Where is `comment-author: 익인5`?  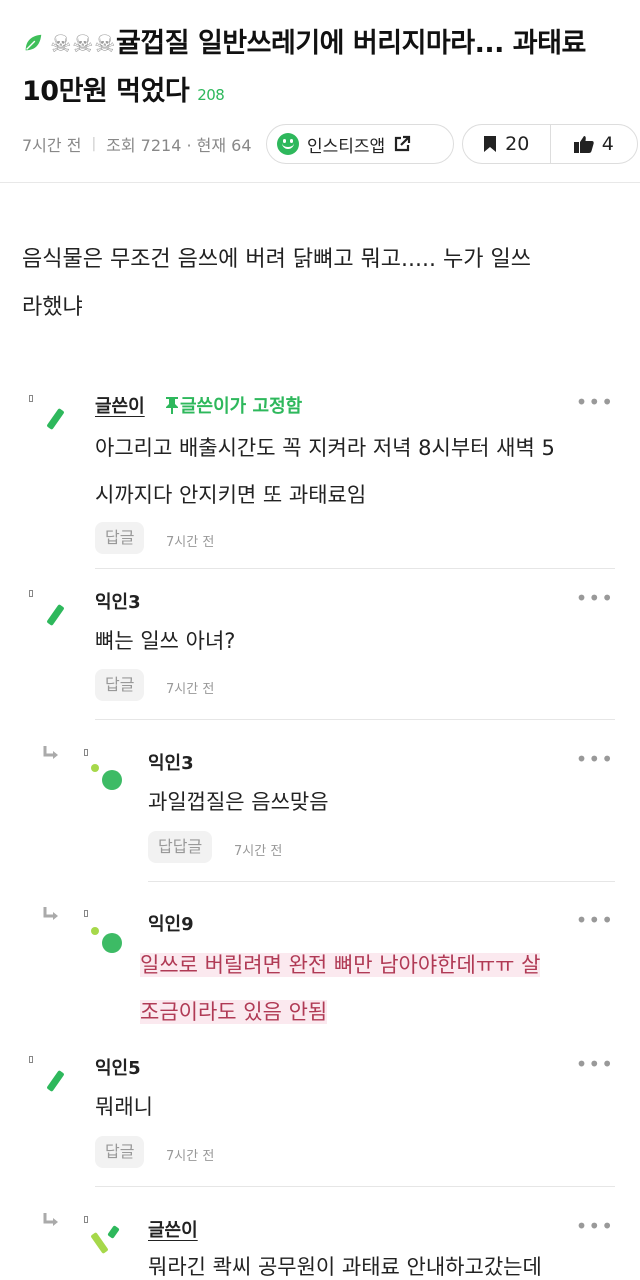 comment-author: 익인5 is located at coordinates (118, 1067).